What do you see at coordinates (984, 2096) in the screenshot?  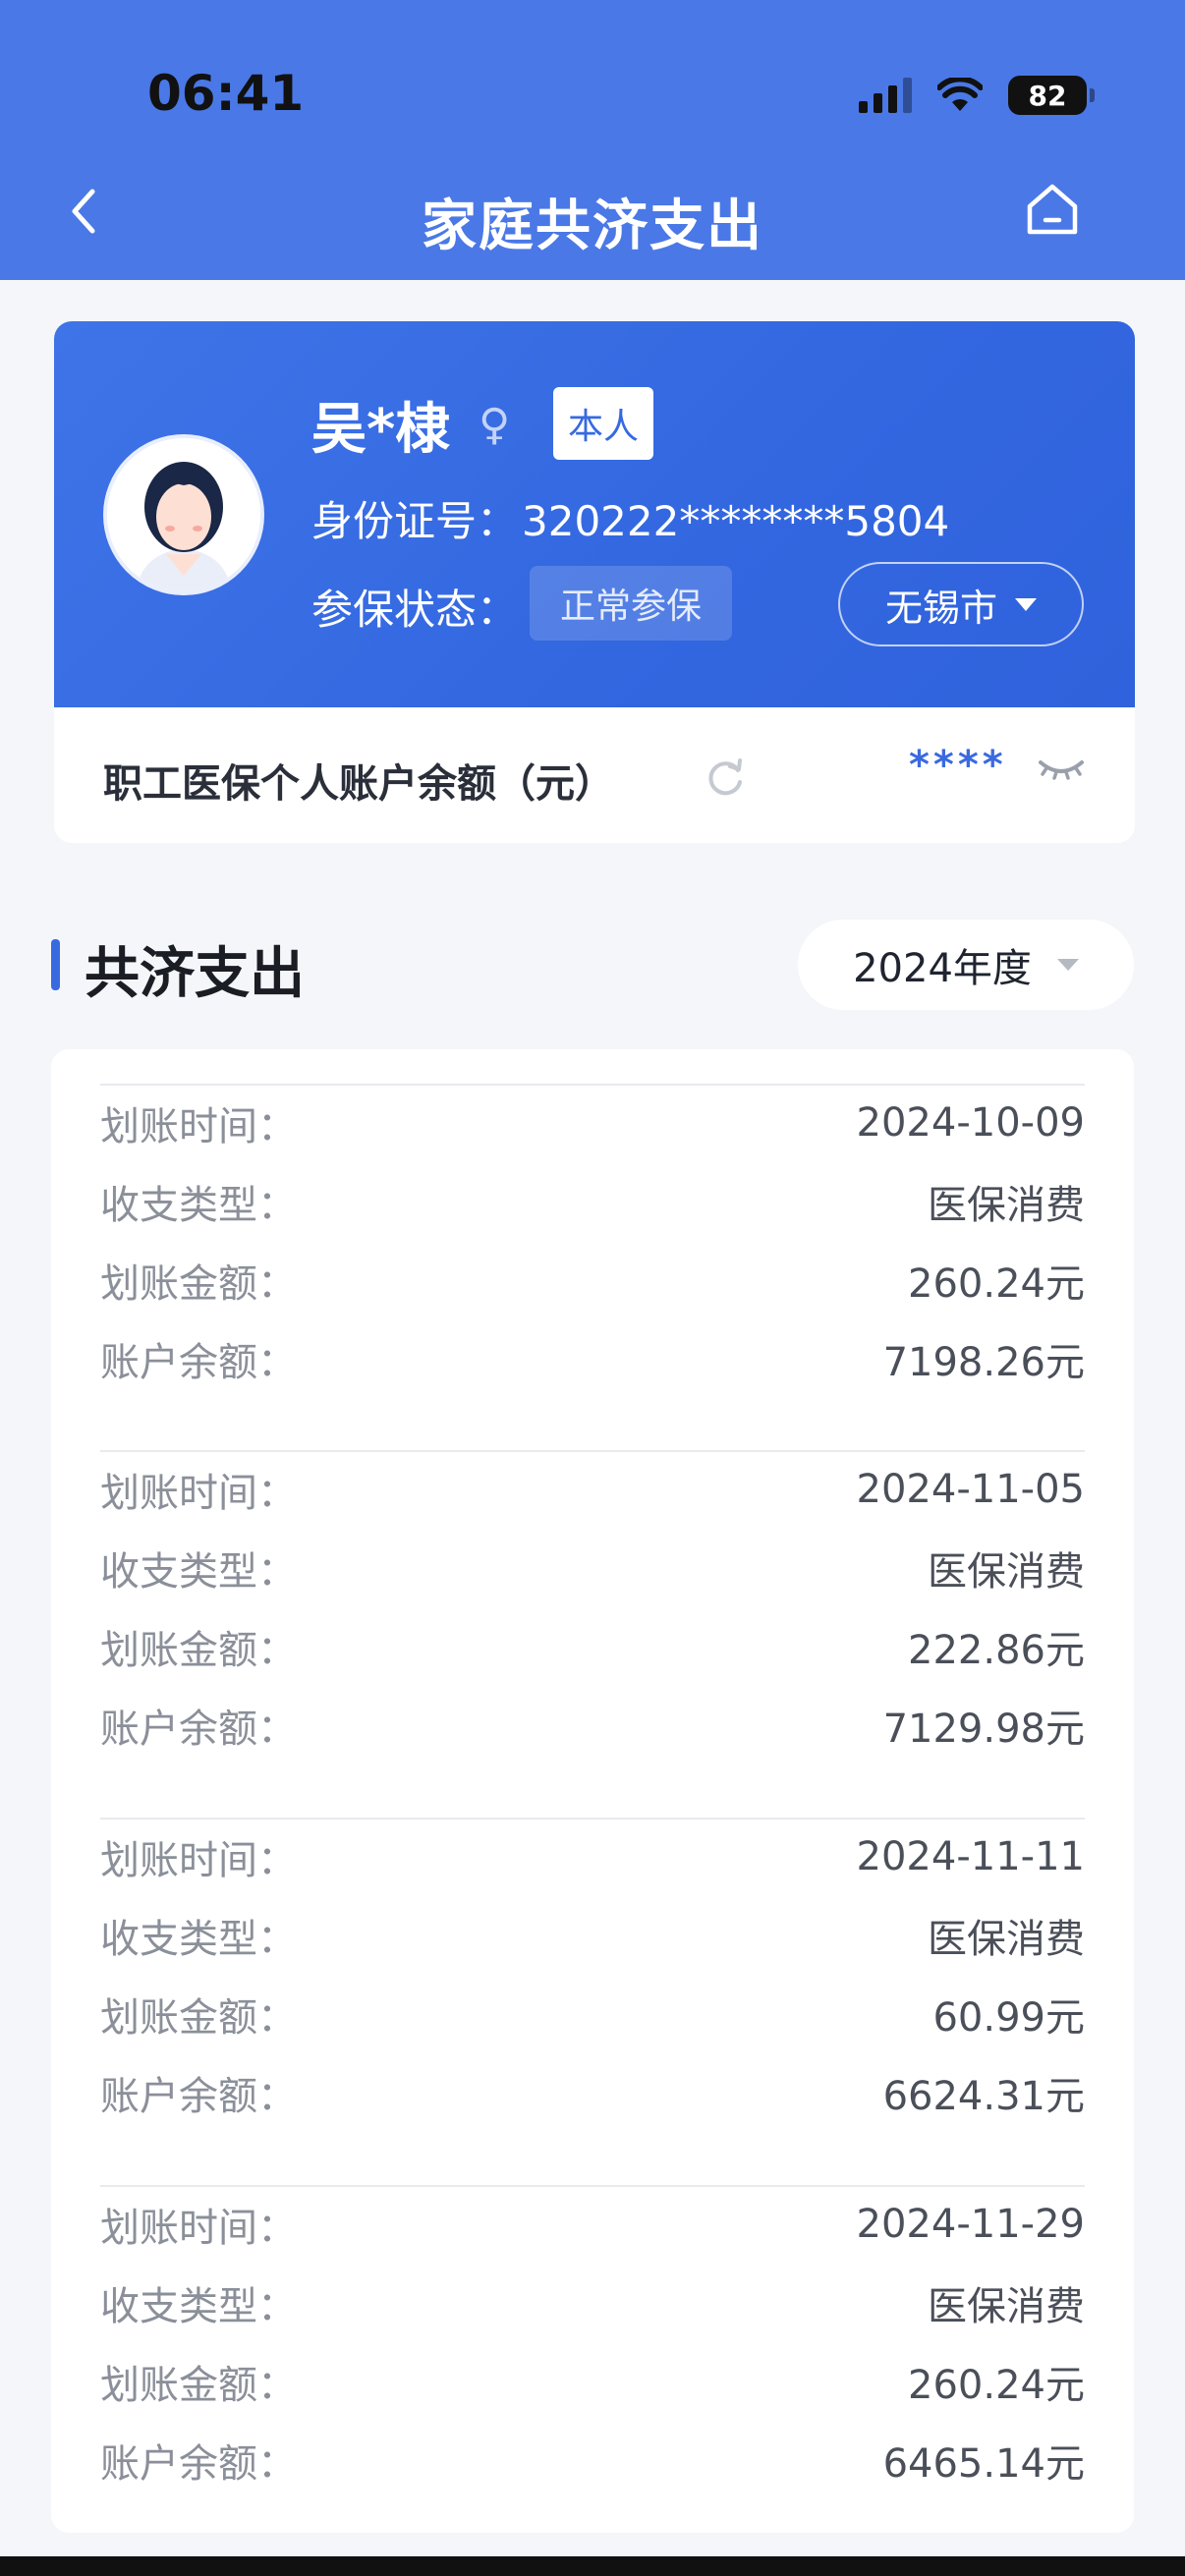 I see `record-balance: 6624.31元` at bounding box center [984, 2096].